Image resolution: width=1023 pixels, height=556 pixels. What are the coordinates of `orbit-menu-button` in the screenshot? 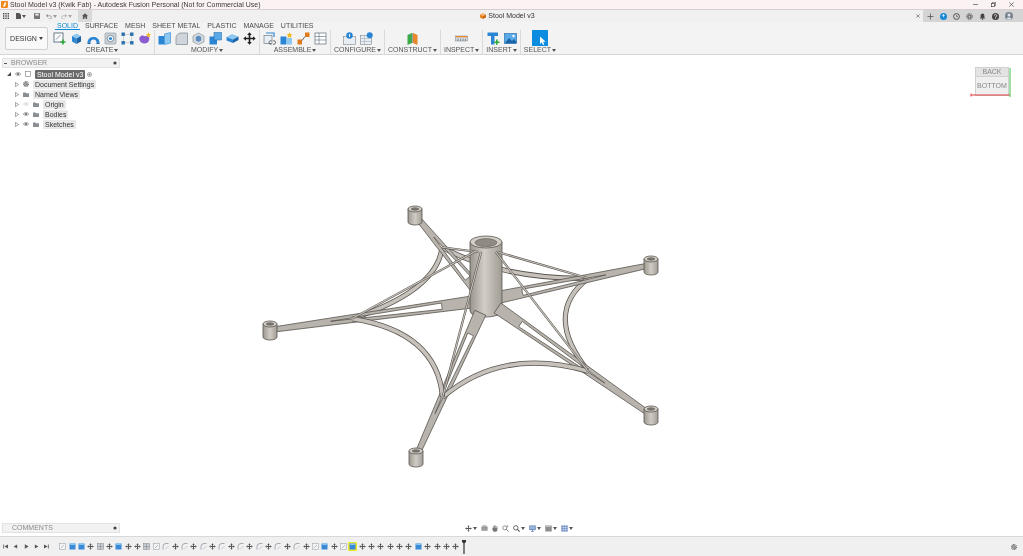 It's located at (471, 528).